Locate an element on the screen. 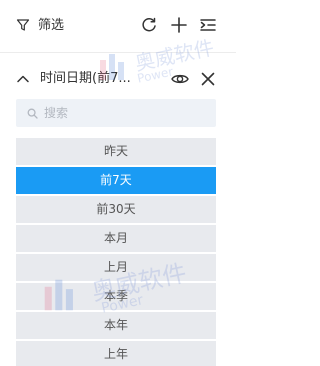  filter-header: 筛选 is located at coordinates (118, 26).